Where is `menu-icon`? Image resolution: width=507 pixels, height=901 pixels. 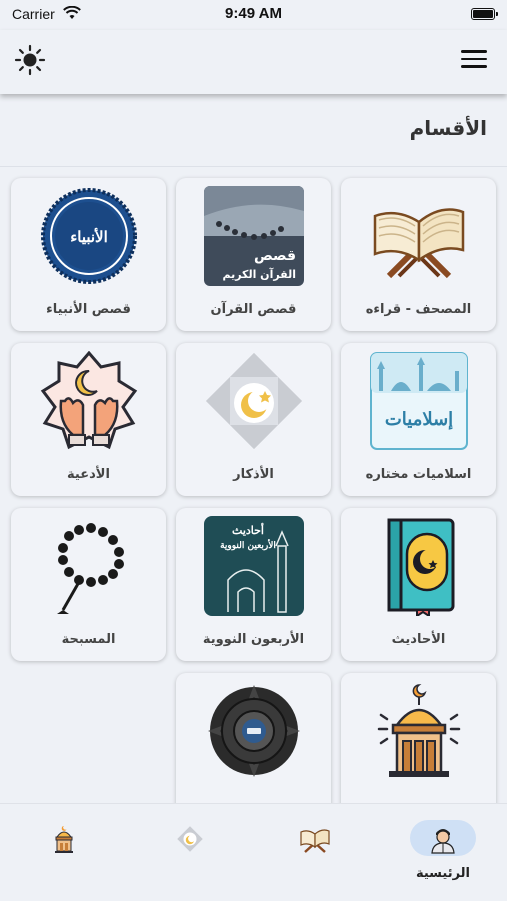 menu-icon is located at coordinates (474, 61).